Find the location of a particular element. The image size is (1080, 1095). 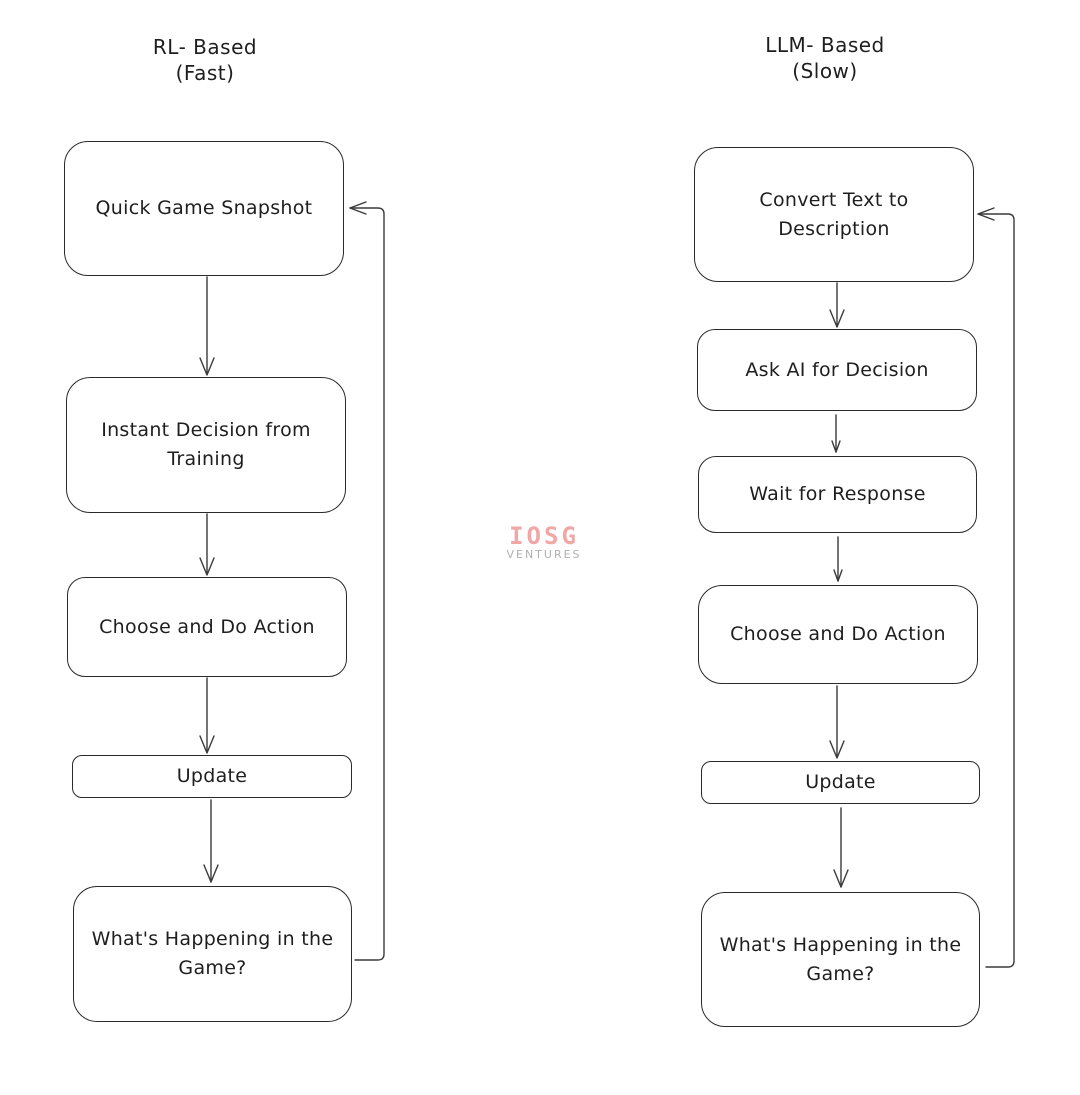

node-whats-happening-left: What's Happening in the Game? is located at coordinates (212, 954).